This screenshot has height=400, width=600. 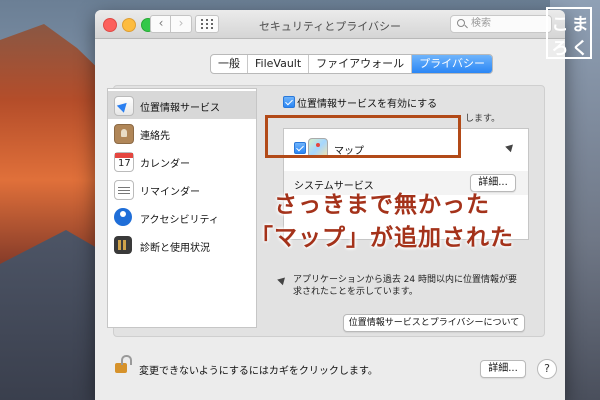 I want to click on tab-privacy: プライバシー, so click(x=452, y=64).